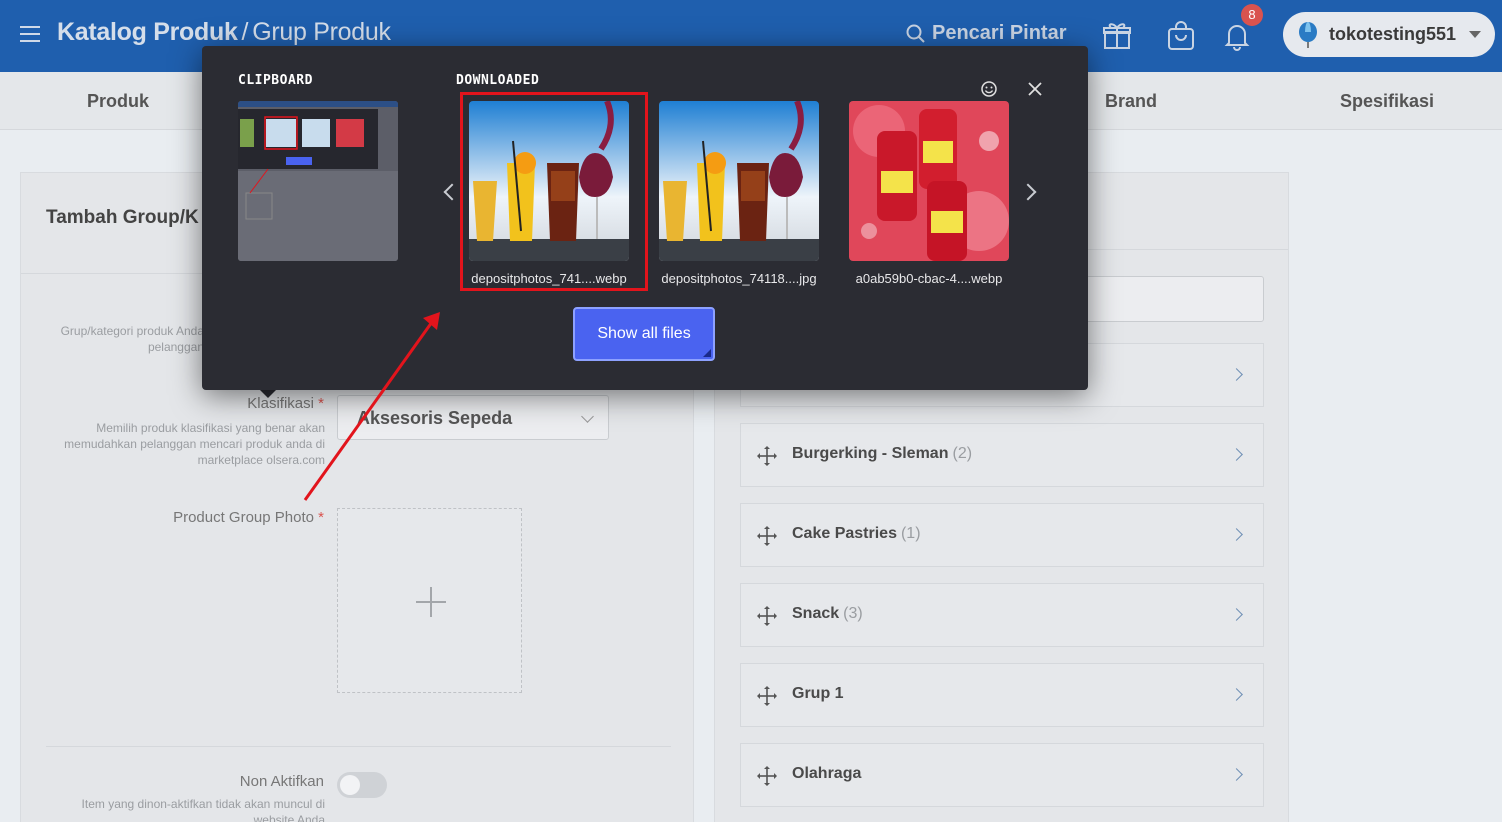 The image size is (1502, 822). I want to click on clipboard-preview-image, so click(318, 181).